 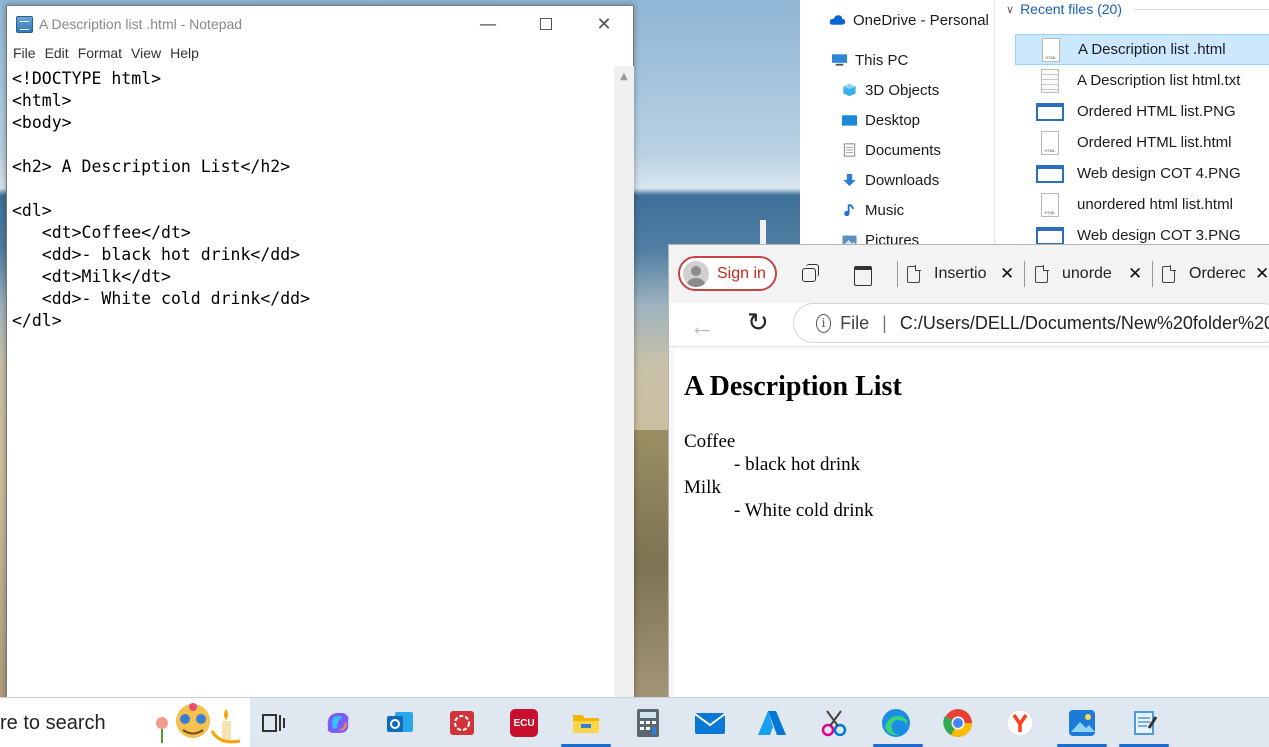 What do you see at coordinates (890, 90) in the screenshot?
I see `nav-item-3d-objects: 3D Objects` at bounding box center [890, 90].